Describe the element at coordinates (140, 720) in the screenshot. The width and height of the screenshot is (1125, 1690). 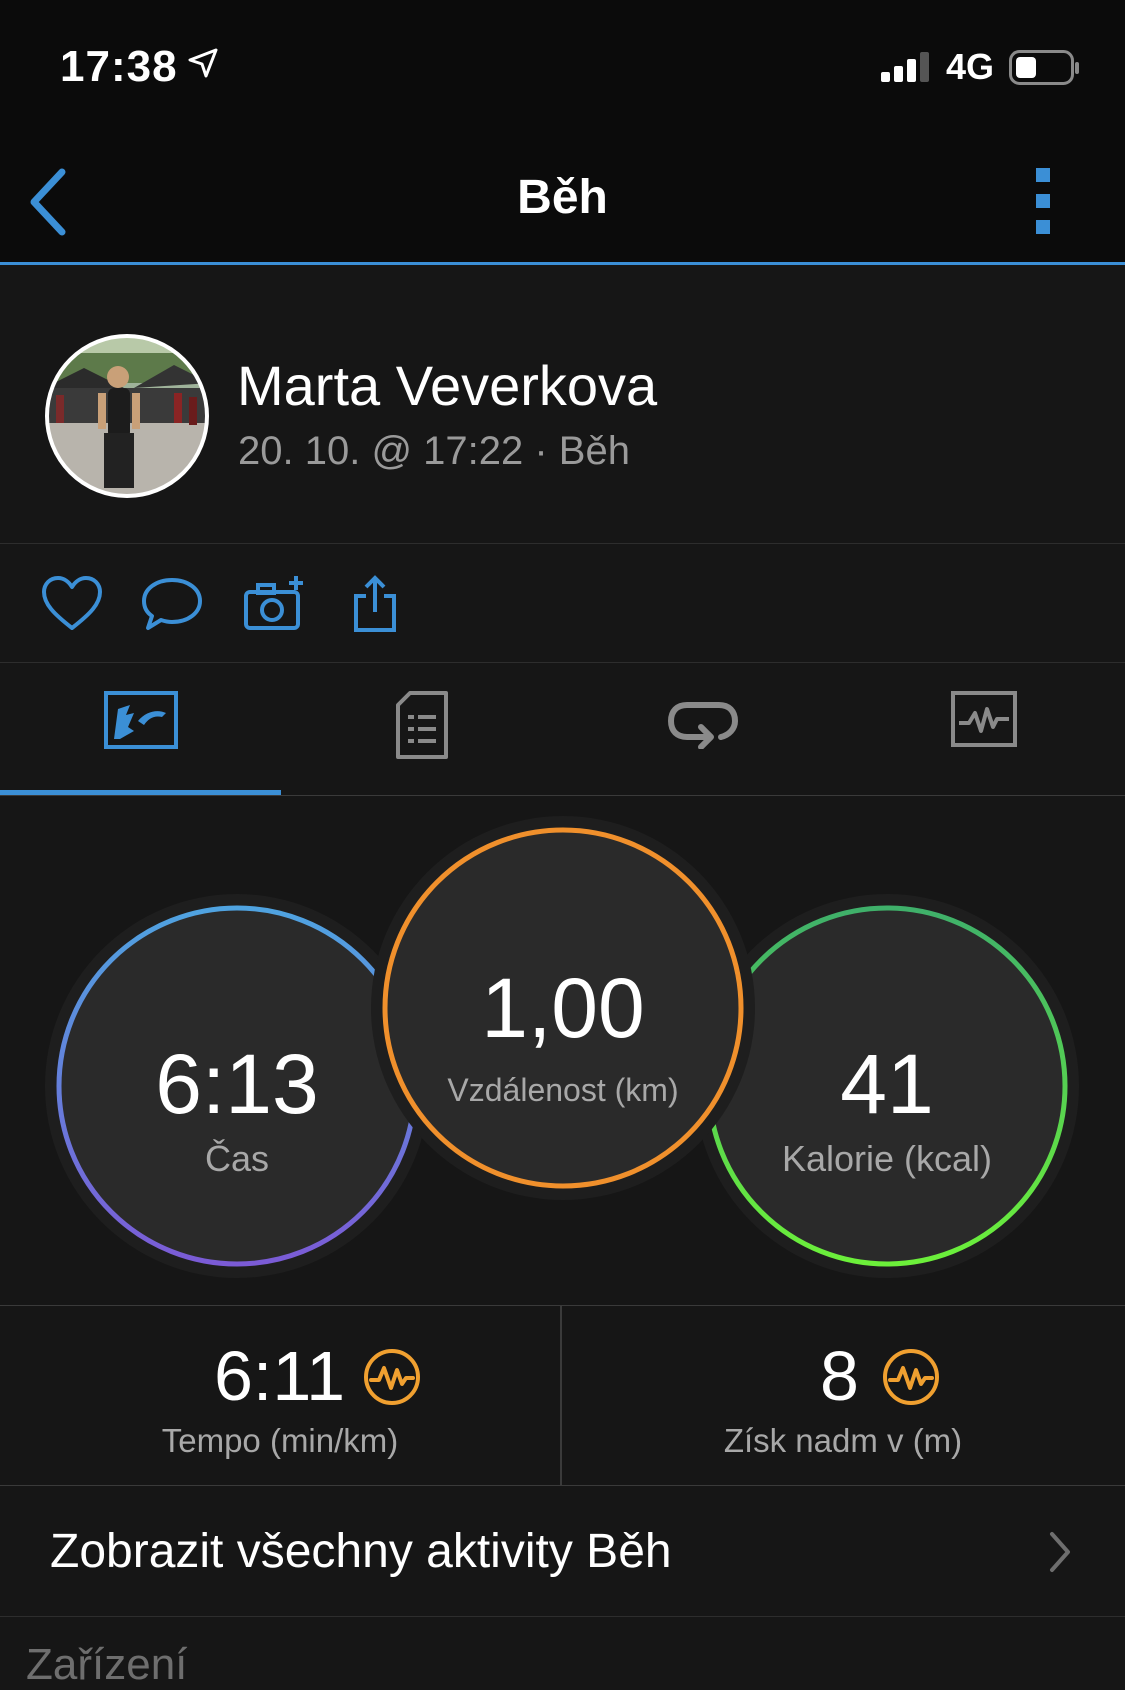
I see `stats-icon` at that location.